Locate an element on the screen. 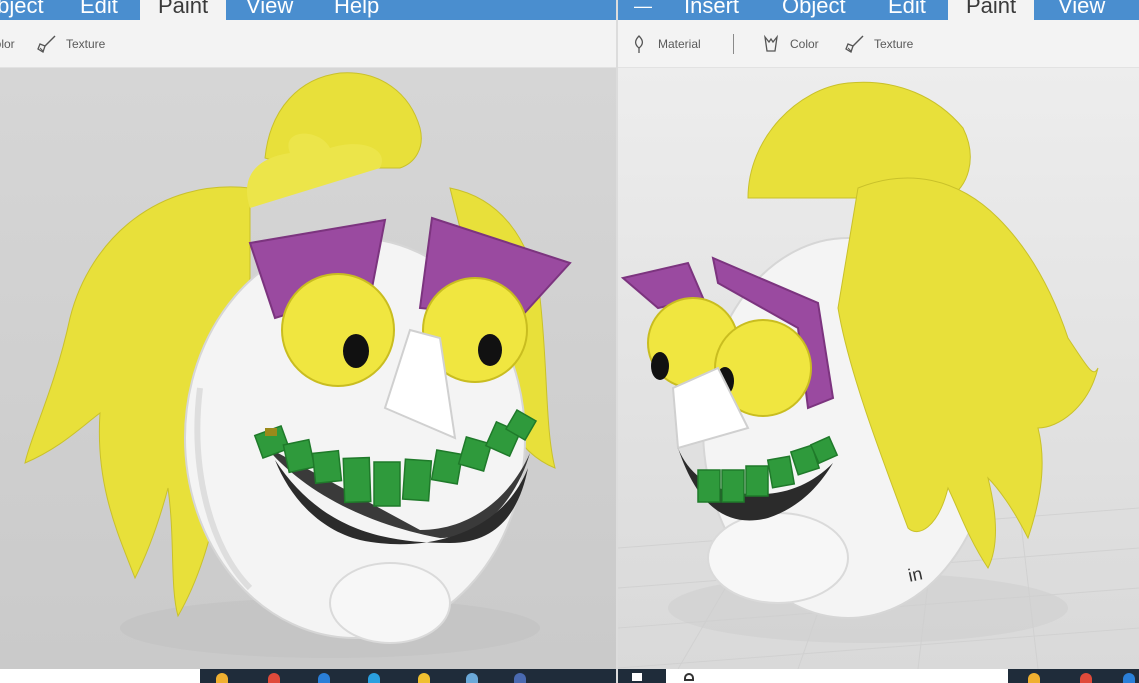 The height and width of the screenshot is (683, 1139). material-tool-button: Material is located at coordinates (664, 44).